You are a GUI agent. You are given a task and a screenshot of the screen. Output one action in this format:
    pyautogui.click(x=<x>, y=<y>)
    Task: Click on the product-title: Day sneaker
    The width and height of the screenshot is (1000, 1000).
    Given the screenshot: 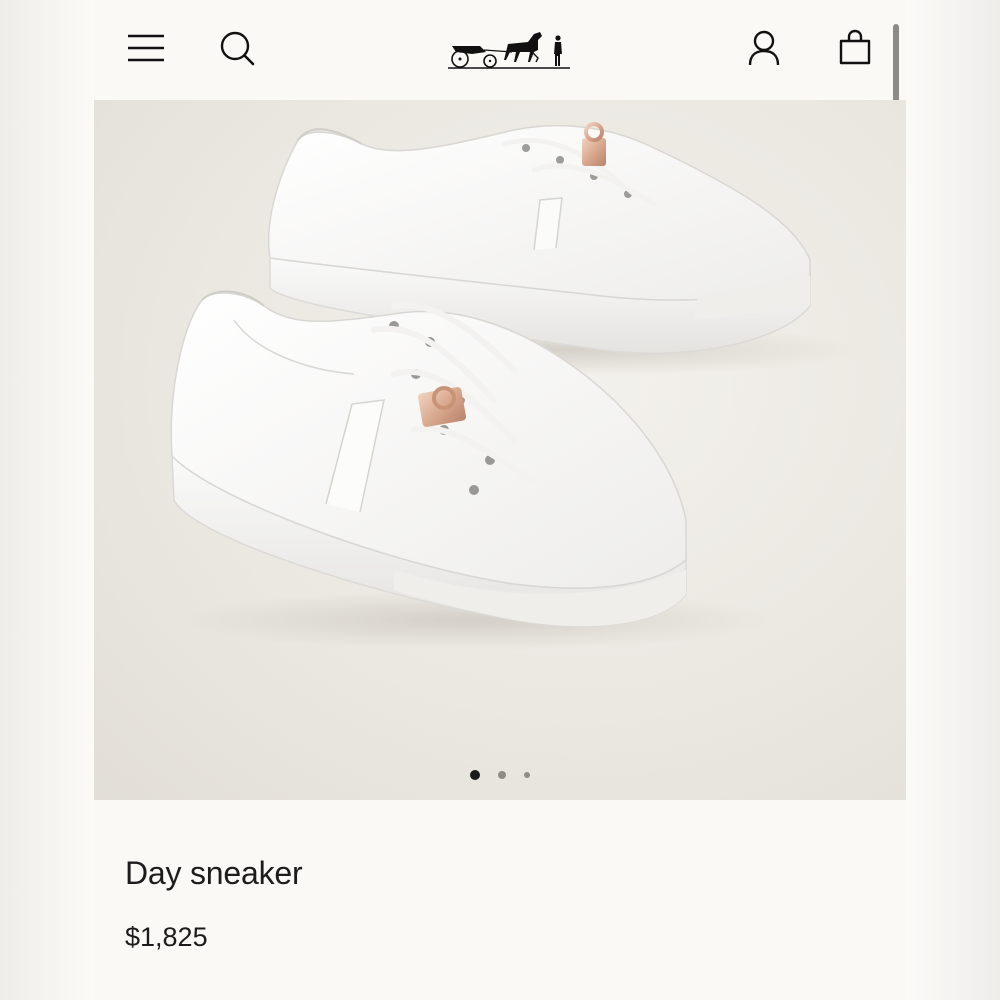 What is the action you would take?
    pyautogui.click(x=214, y=873)
    